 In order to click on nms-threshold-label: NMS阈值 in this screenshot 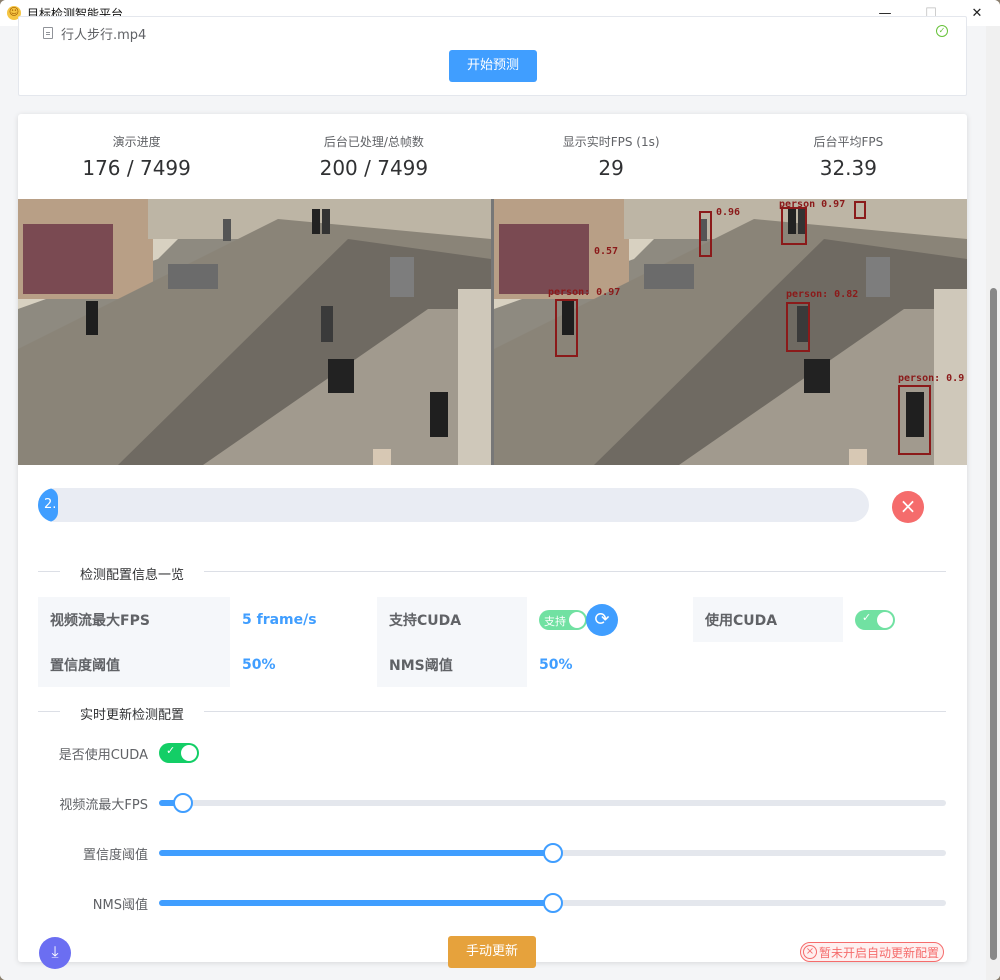, I will do `click(452, 664)`.